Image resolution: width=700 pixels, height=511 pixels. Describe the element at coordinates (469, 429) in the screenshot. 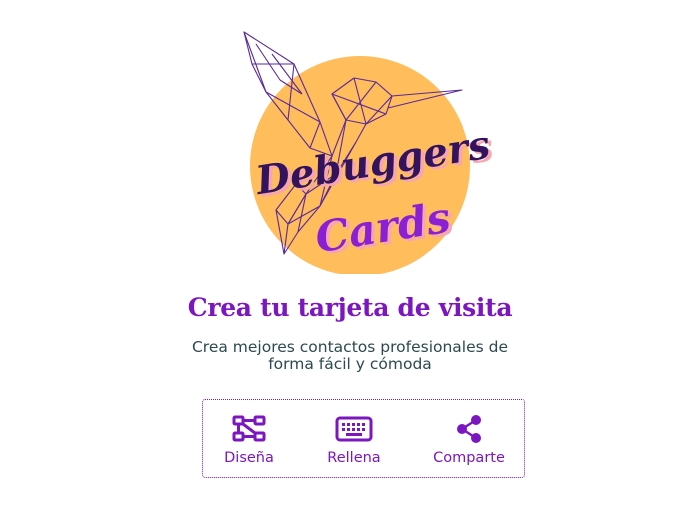

I see `share-icon` at that location.